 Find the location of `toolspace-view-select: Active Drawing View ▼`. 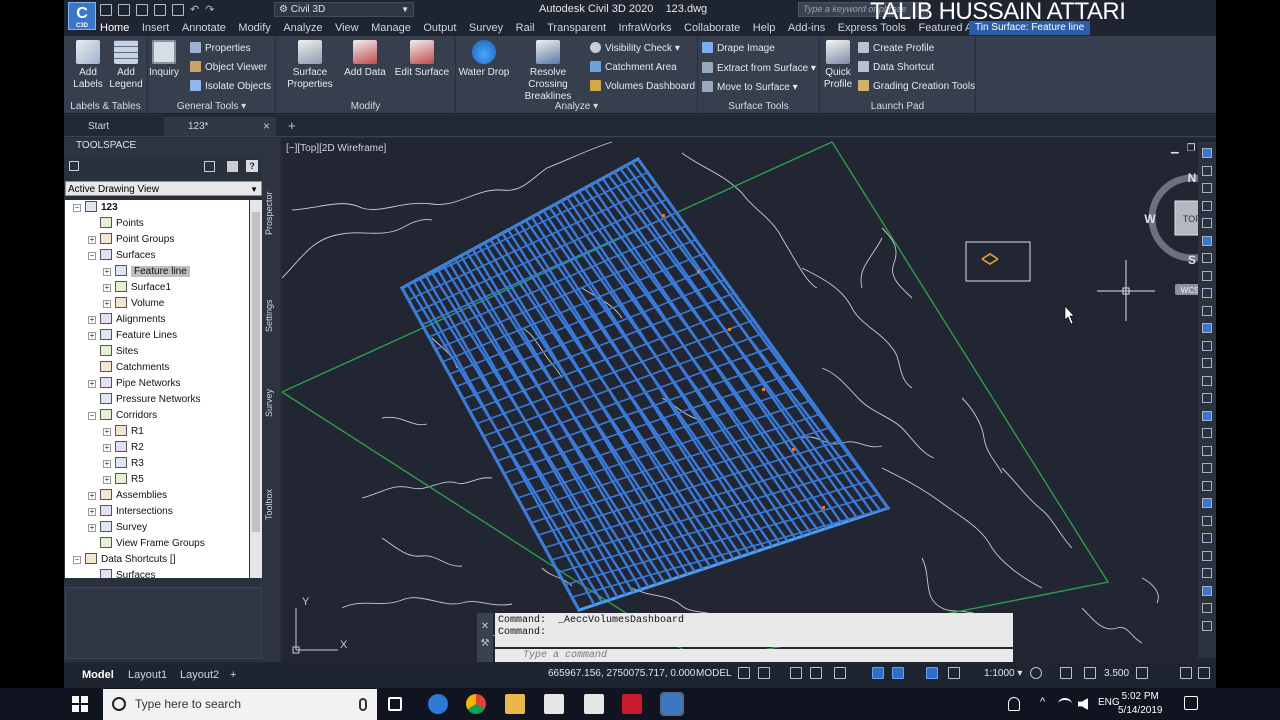

toolspace-view-select: Active Drawing View ▼ is located at coordinates (163, 188).